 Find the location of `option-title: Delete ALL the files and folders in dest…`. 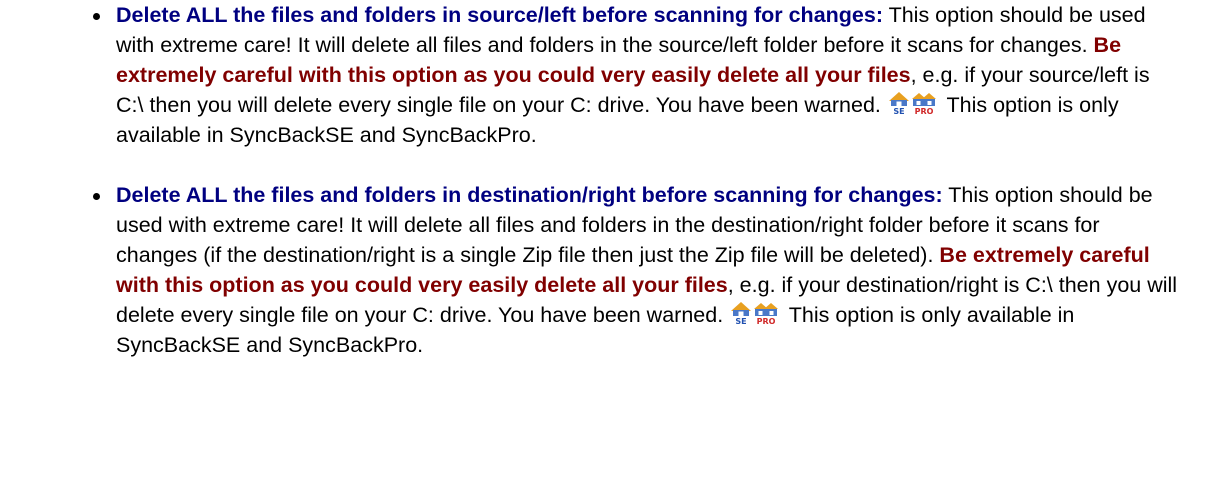

option-title: Delete ALL the files and folders in dest… is located at coordinates (529, 195).